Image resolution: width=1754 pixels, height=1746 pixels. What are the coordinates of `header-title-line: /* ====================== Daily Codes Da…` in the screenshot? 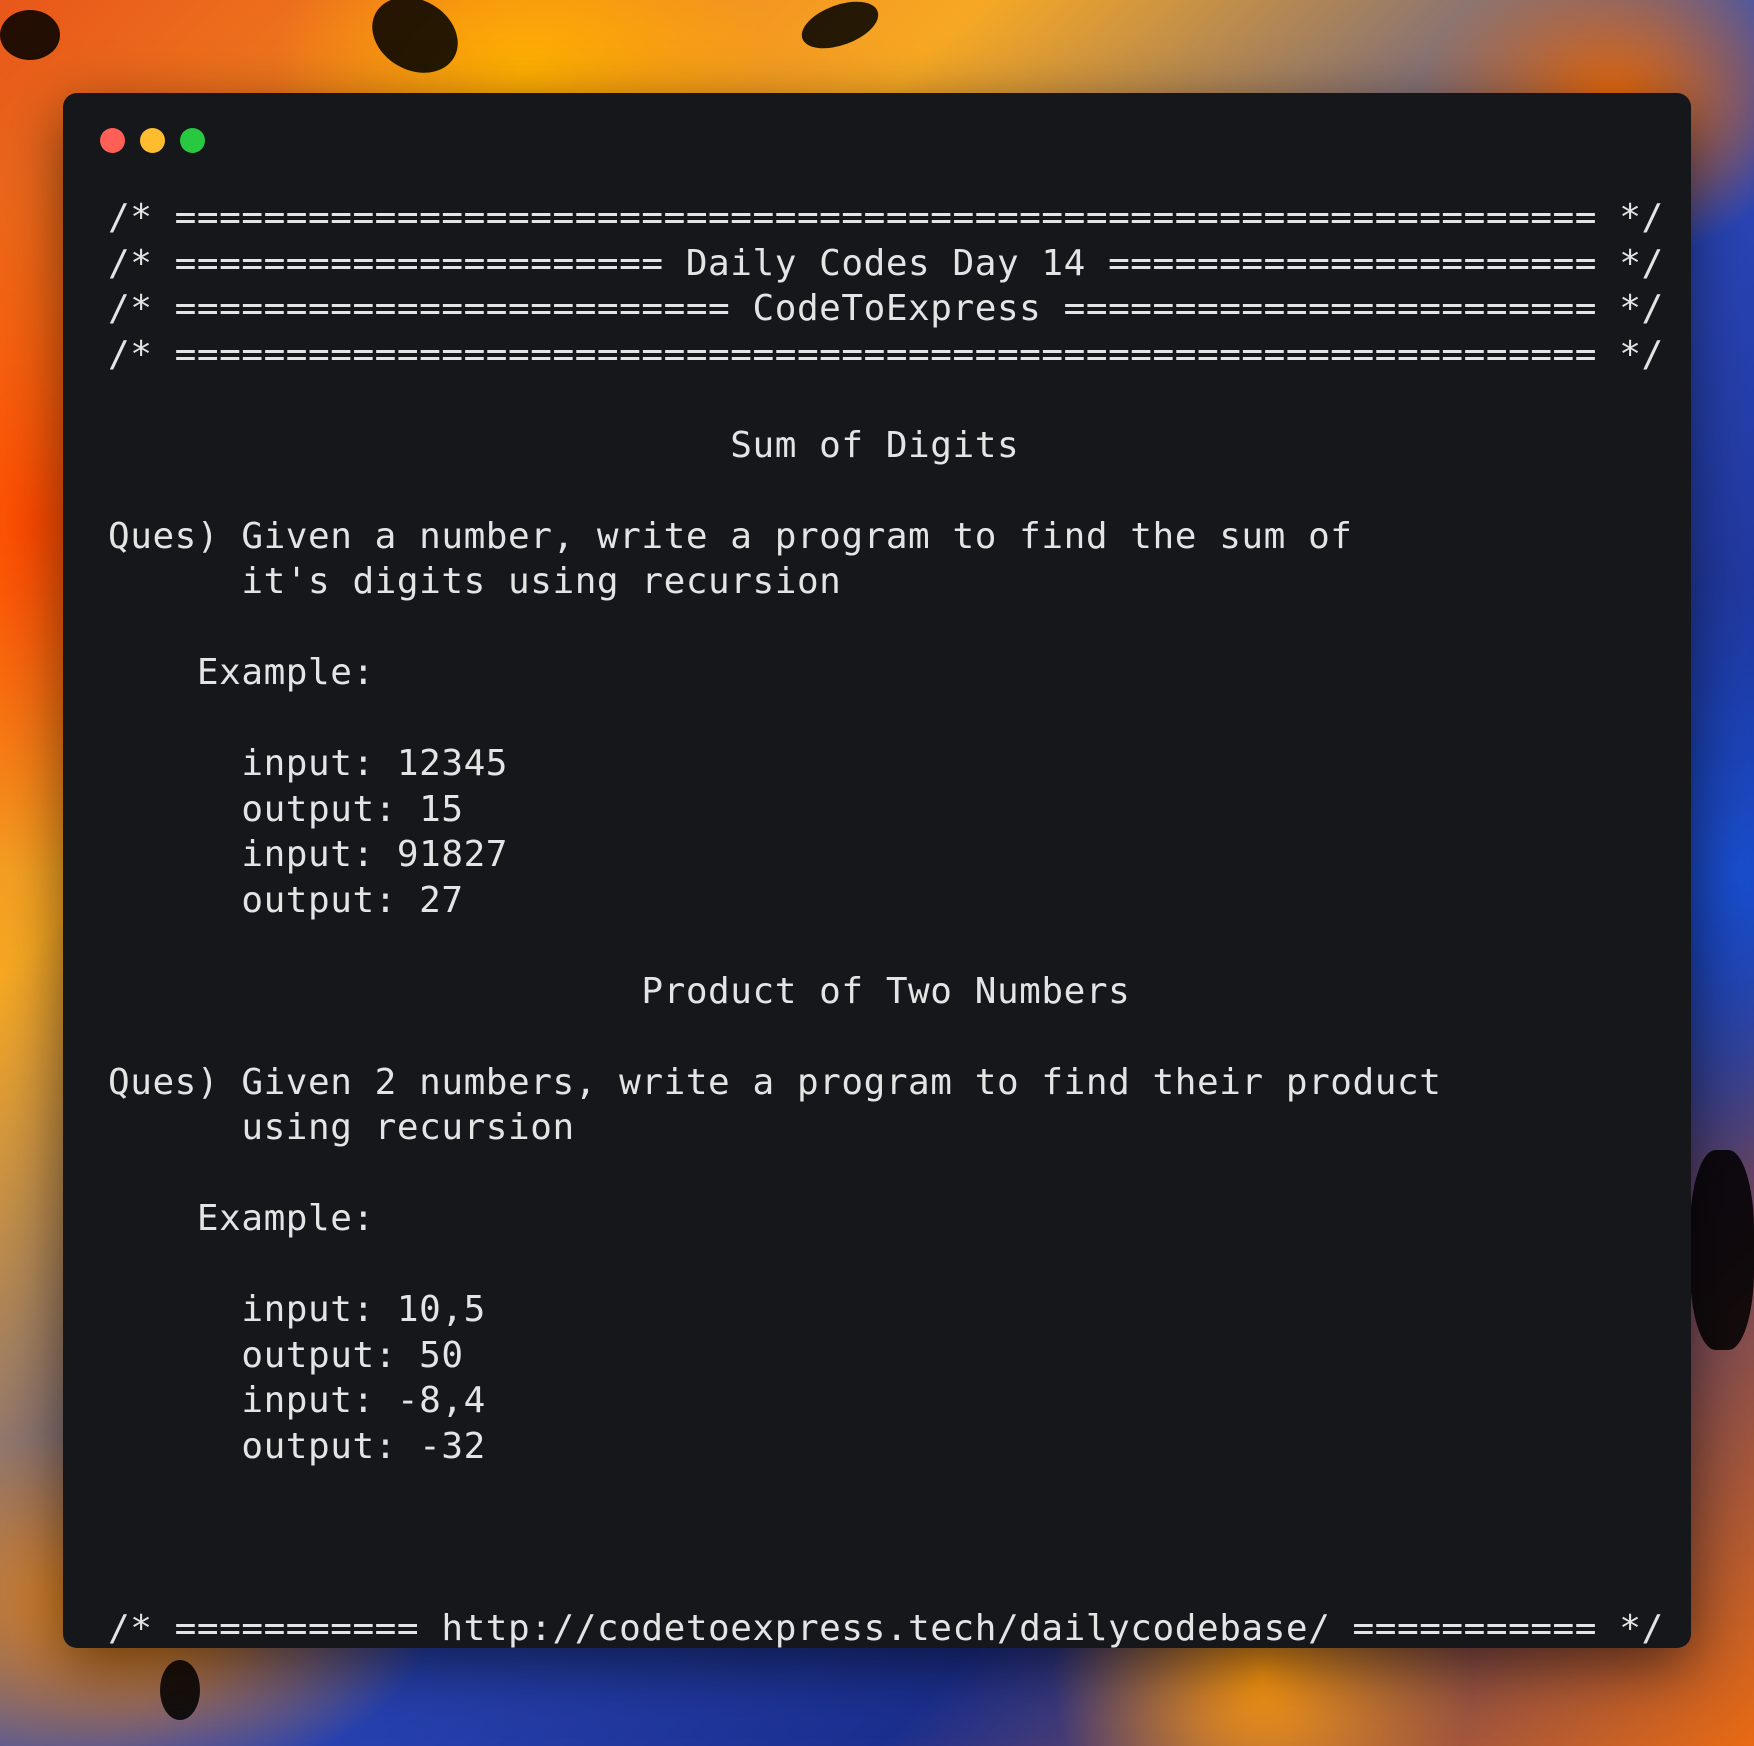 It's located at (886, 263).